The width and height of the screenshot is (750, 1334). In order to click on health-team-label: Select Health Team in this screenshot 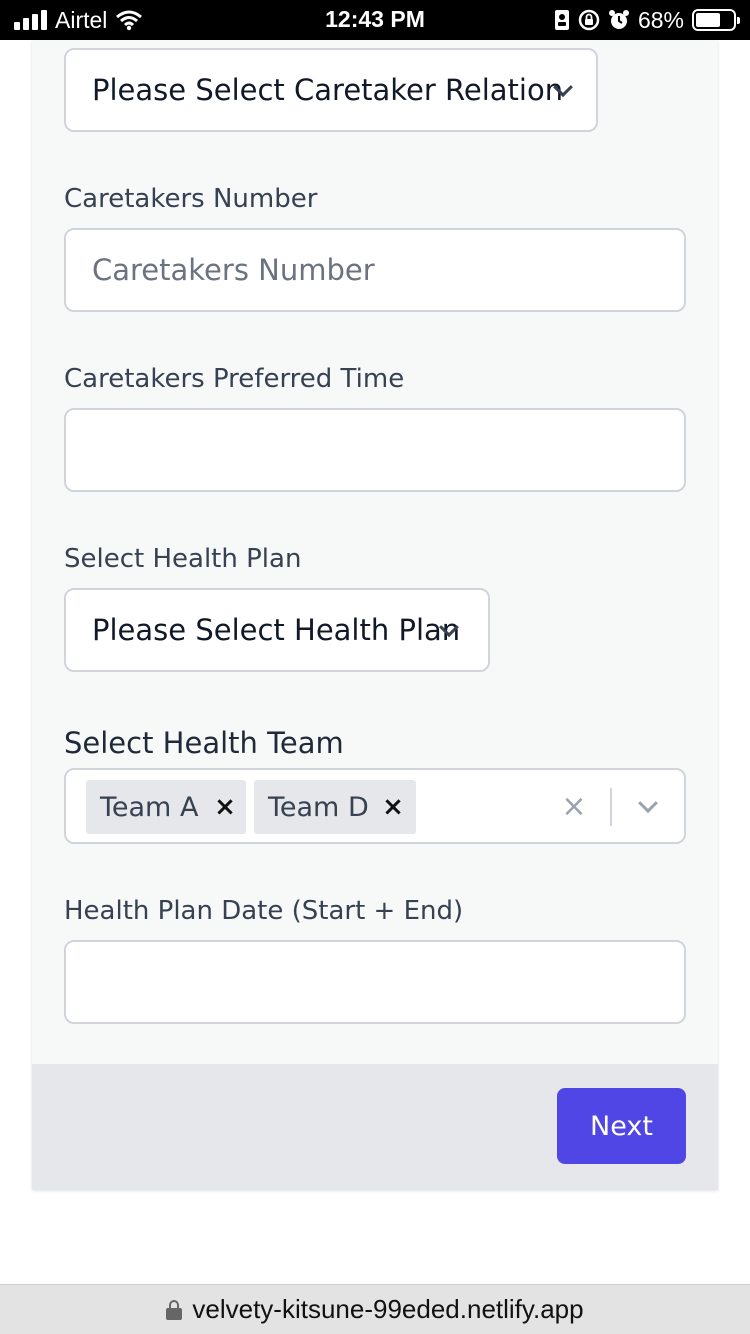, I will do `click(204, 743)`.